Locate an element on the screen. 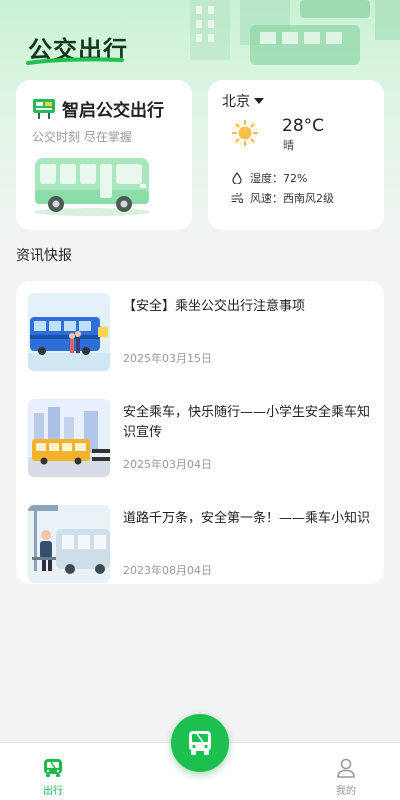 The width and height of the screenshot is (400, 800). weather-condition: 晴 is located at coordinates (288, 145).